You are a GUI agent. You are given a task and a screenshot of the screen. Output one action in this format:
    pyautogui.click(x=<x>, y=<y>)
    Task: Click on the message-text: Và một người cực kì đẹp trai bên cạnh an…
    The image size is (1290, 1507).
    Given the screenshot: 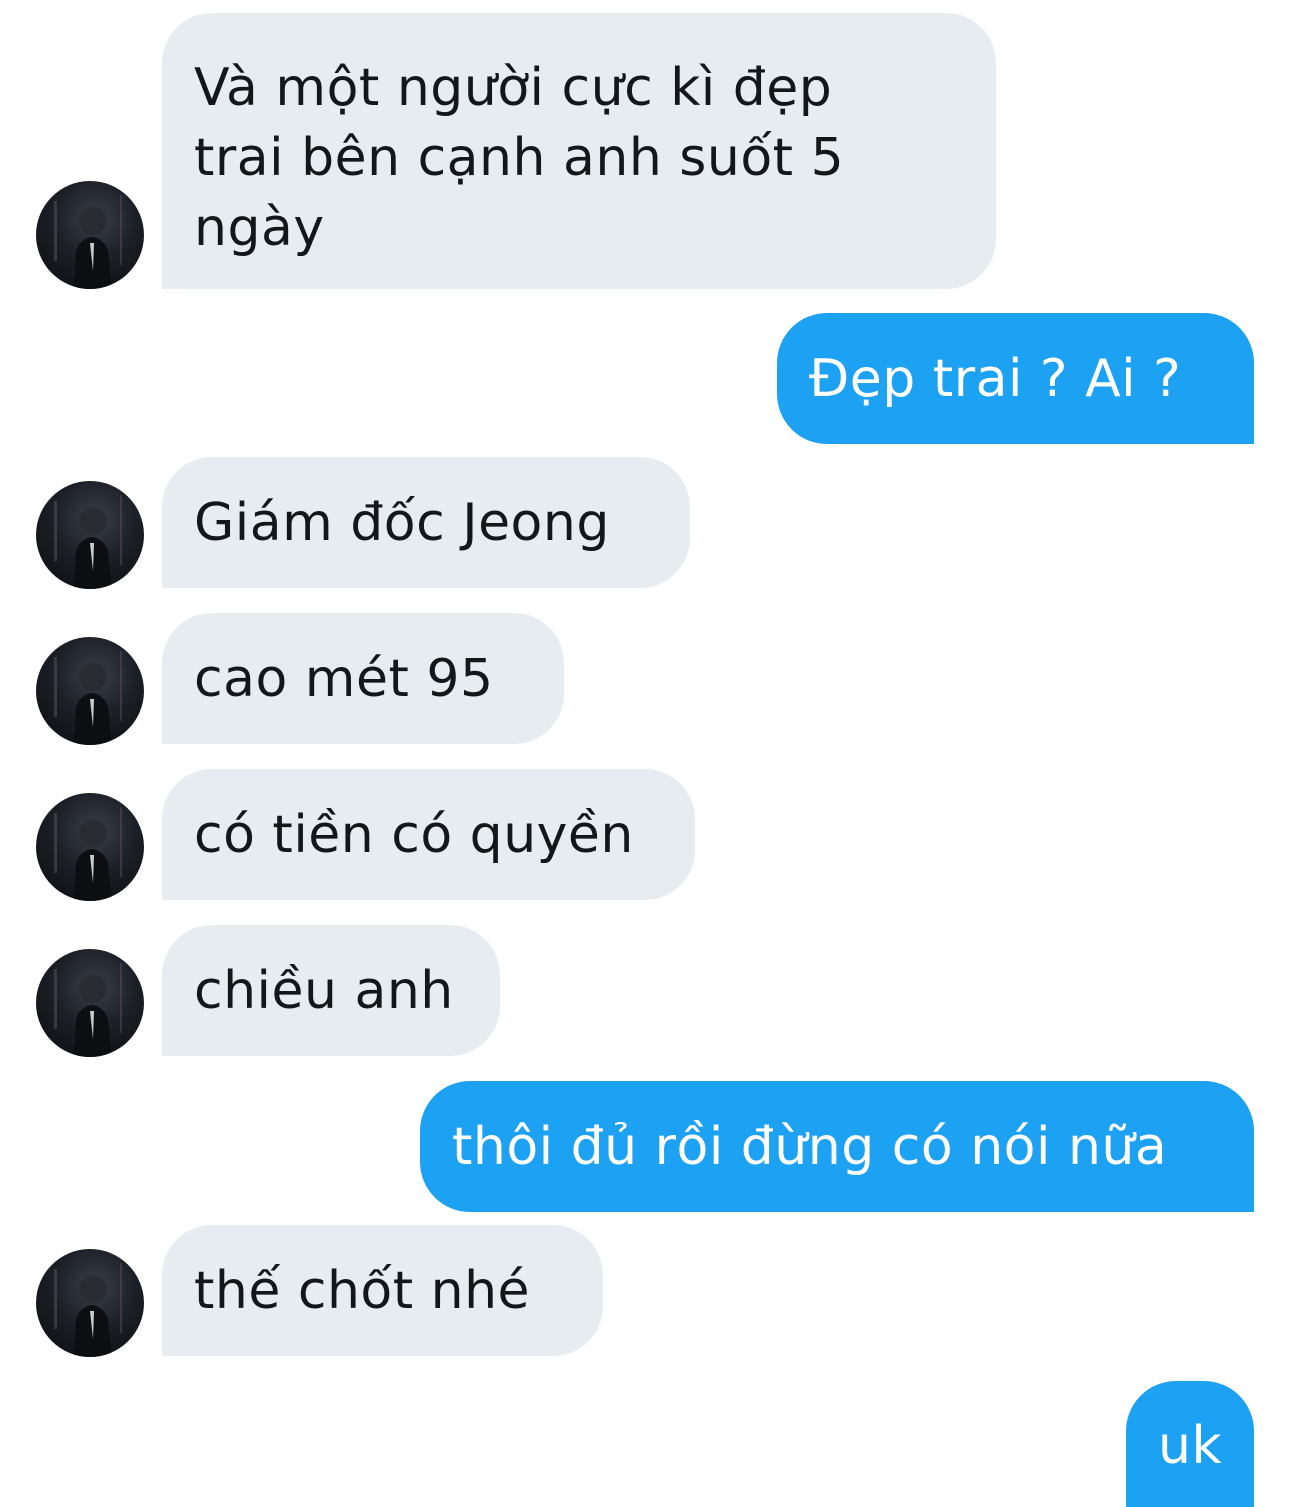 What is the action you would take?
    pyautogui.click(x=519, y=158)
    